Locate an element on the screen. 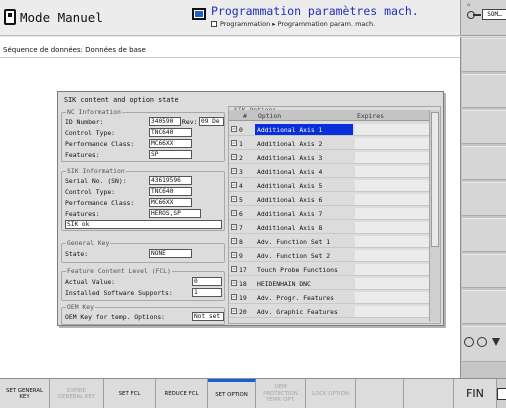 This screenshot has width=506, height=408. breadcrumb-item: Programmation param. mach. is located at coordinates (326, 24).